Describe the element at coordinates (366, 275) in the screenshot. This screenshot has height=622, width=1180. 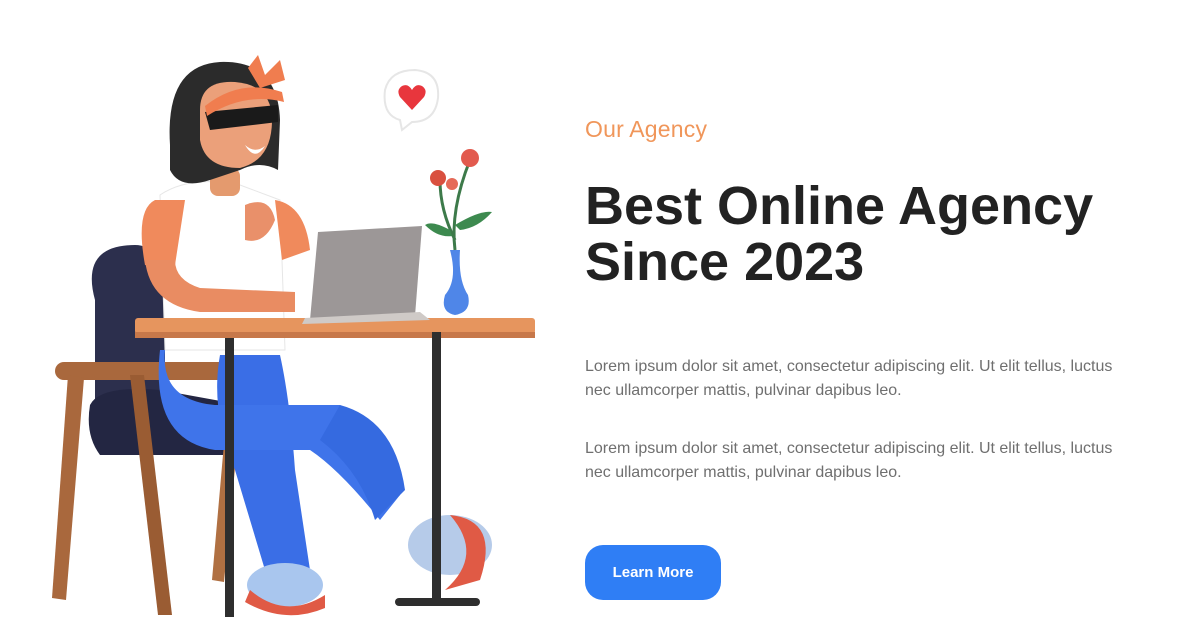
I see `laptop-icon` at that location.